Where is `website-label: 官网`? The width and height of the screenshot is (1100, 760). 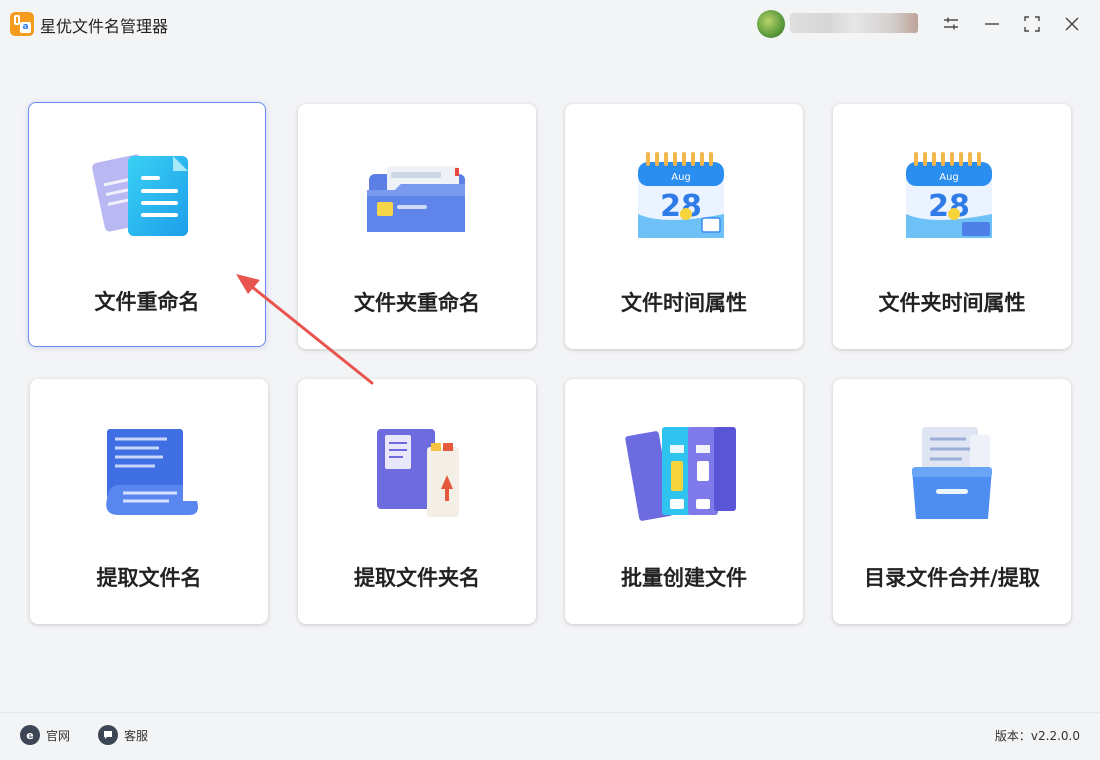 website-label: 官网 is located at coordinates (58, 735).